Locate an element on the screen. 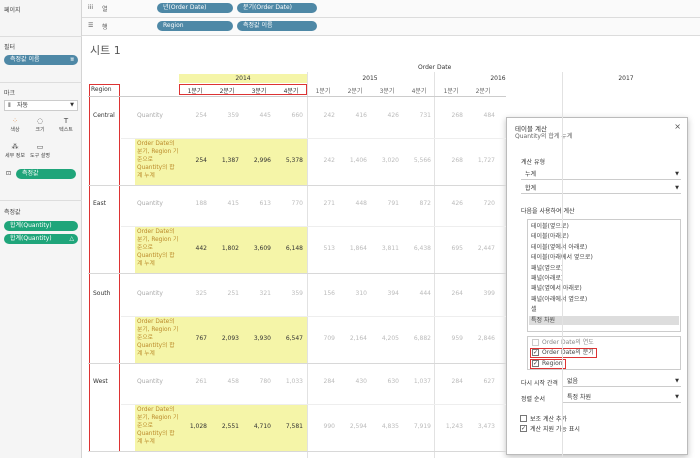  running-total-cell: 990 is located at coordinates (329, 426).